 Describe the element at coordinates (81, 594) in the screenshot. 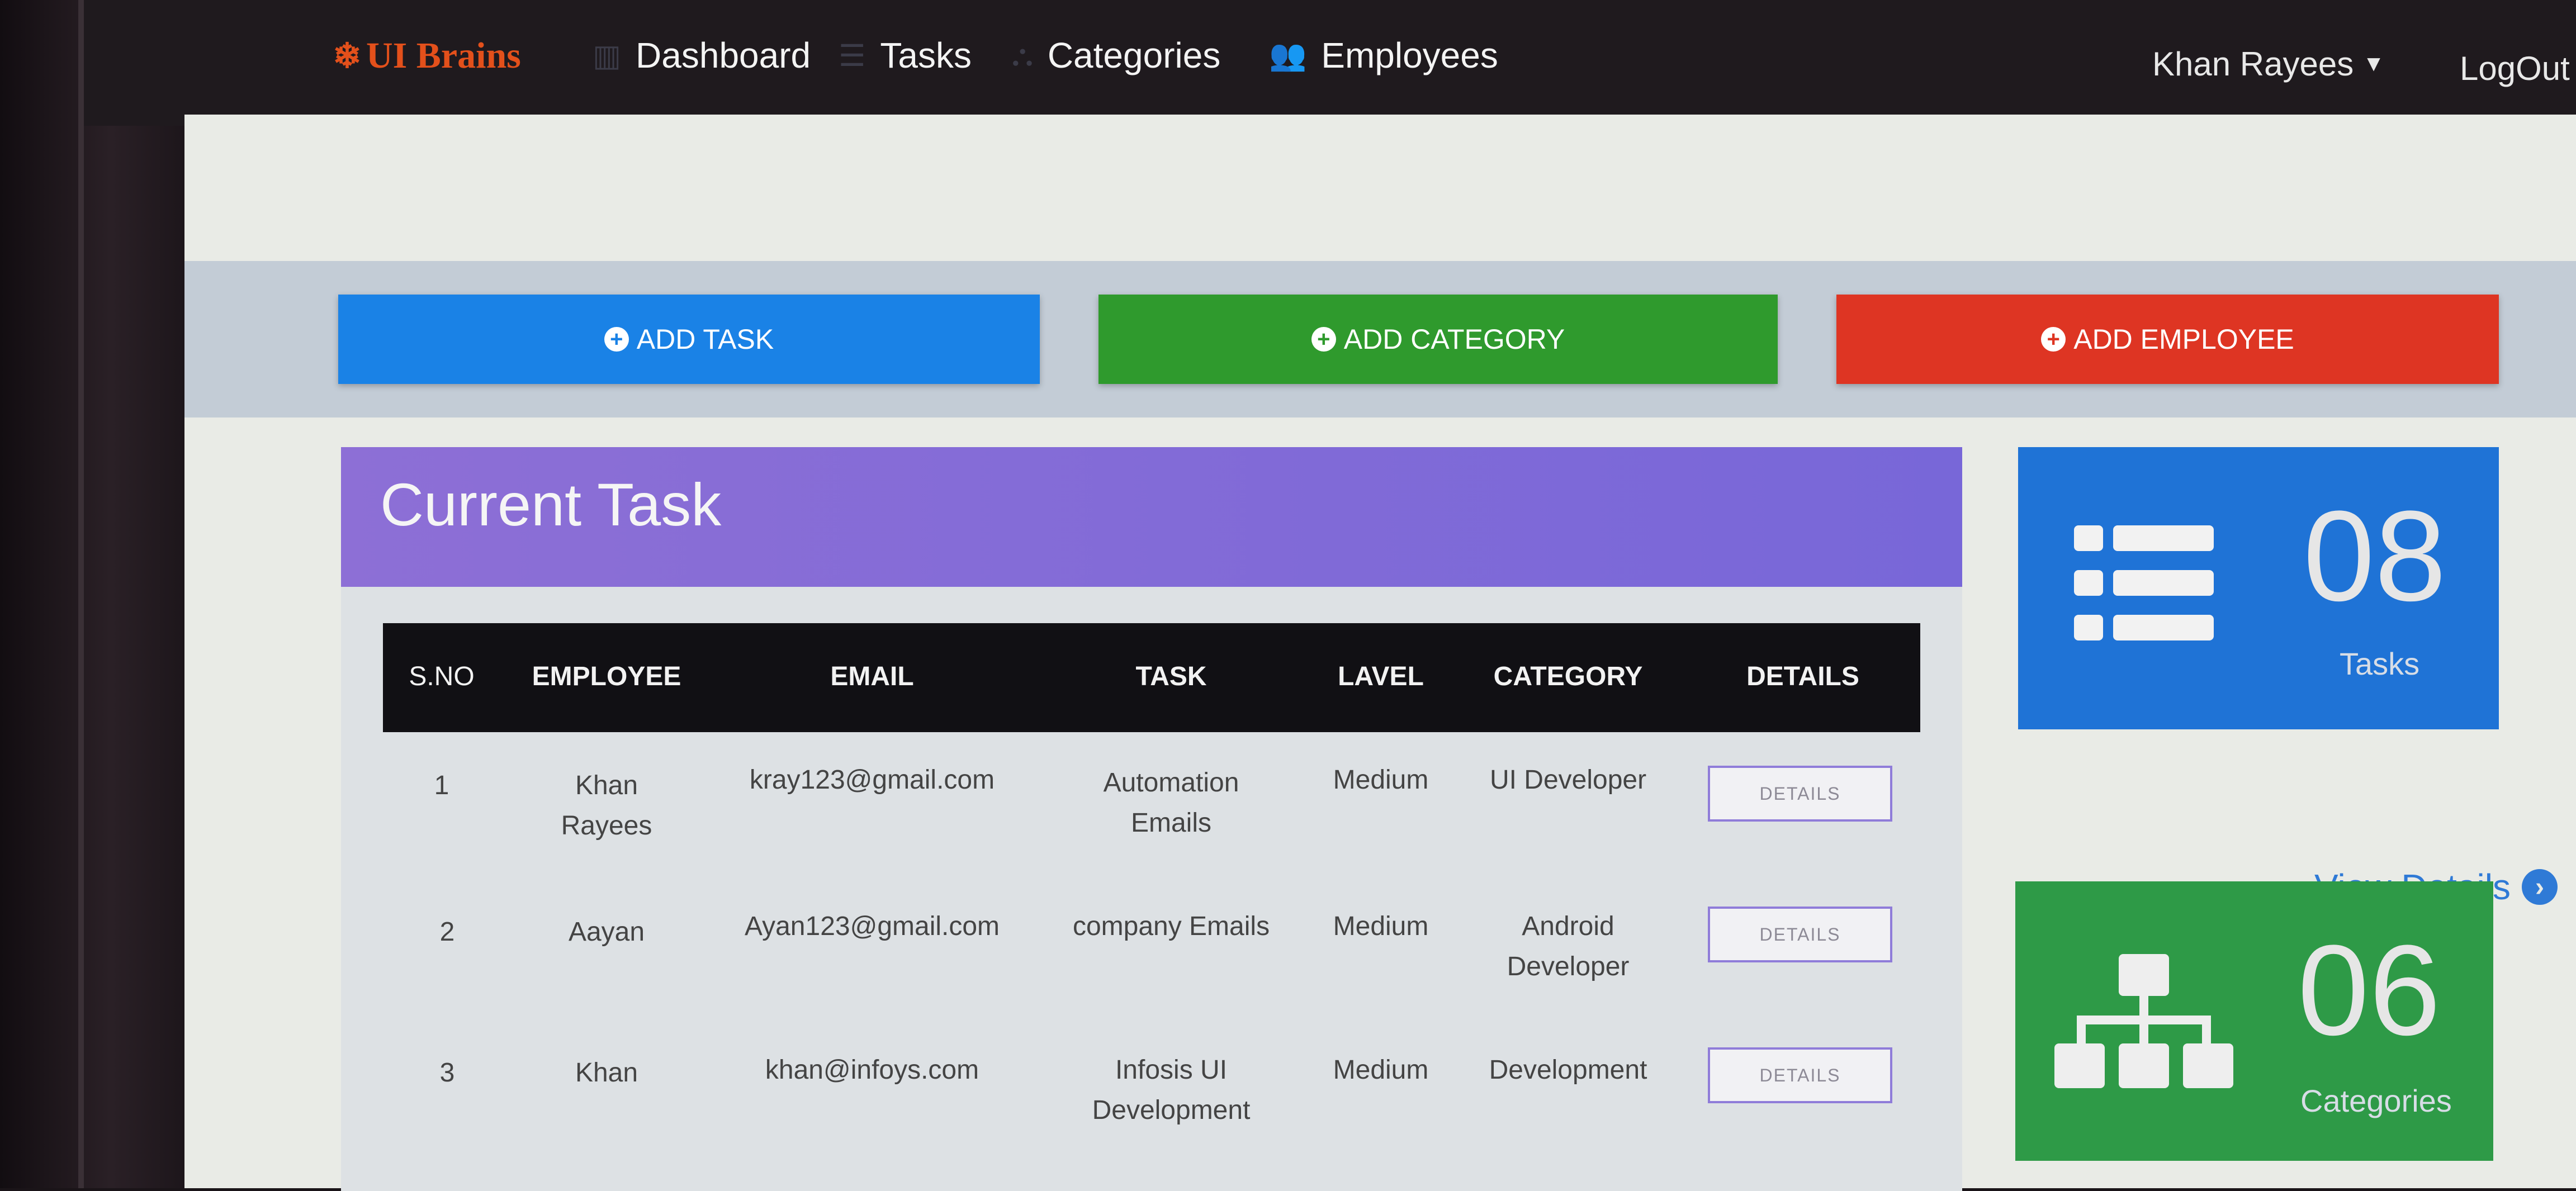

I see `bezel-edge` at that location.